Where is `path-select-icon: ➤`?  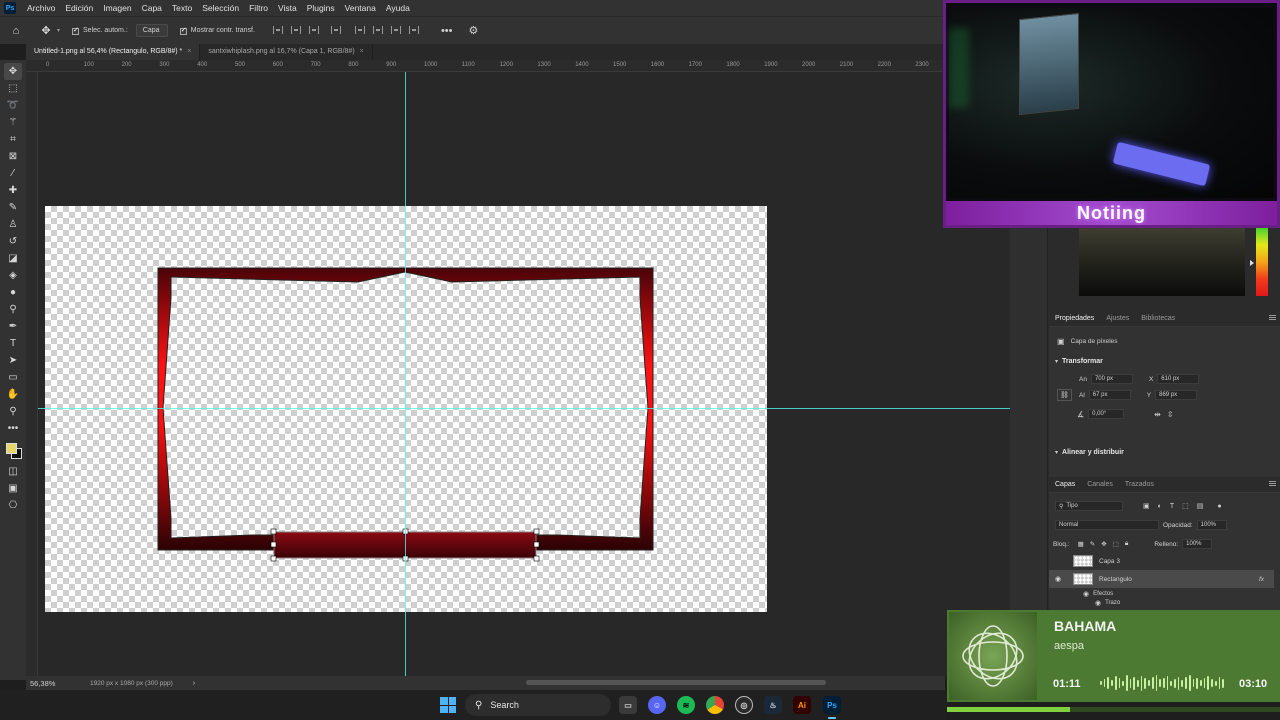 path-select-icon: ➤ is located at coordinates (13, 360).